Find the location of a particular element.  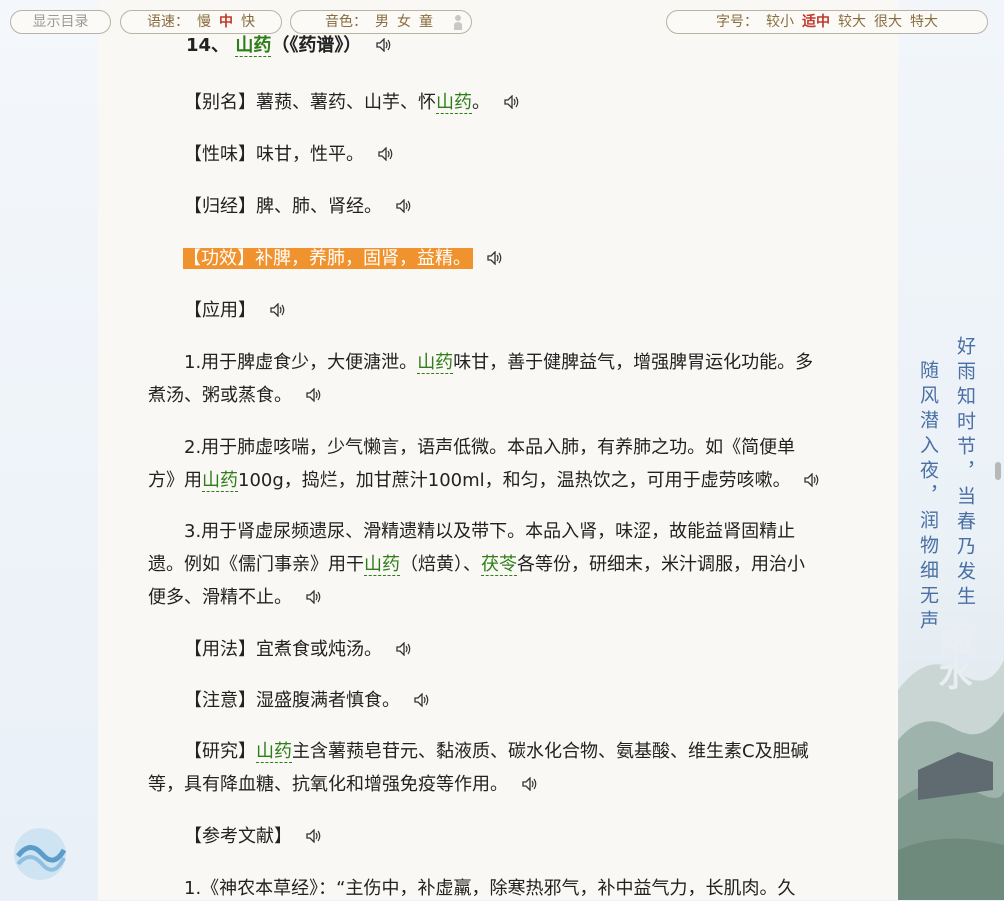

caution-text: 湿盛腹满者慎食。 is located at coordinates (328, 700).